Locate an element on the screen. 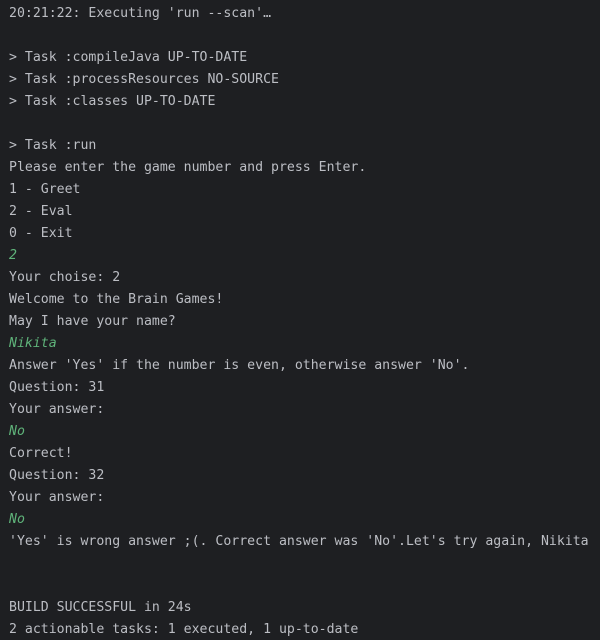  console-line: BUILD SUCCESSFUL in 24s is located at coordinates (100, 607).